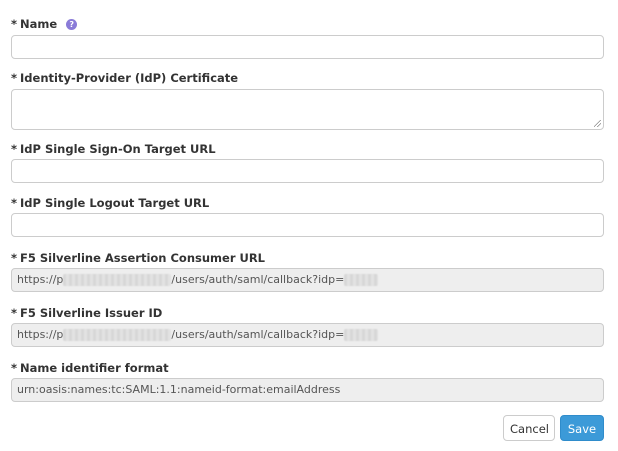  What do you see at coordinates (307, 149) in the screenshot?
I see `sso-url-label: * IdP Single Sign-On Target URL` at bounding box center [307, 149].